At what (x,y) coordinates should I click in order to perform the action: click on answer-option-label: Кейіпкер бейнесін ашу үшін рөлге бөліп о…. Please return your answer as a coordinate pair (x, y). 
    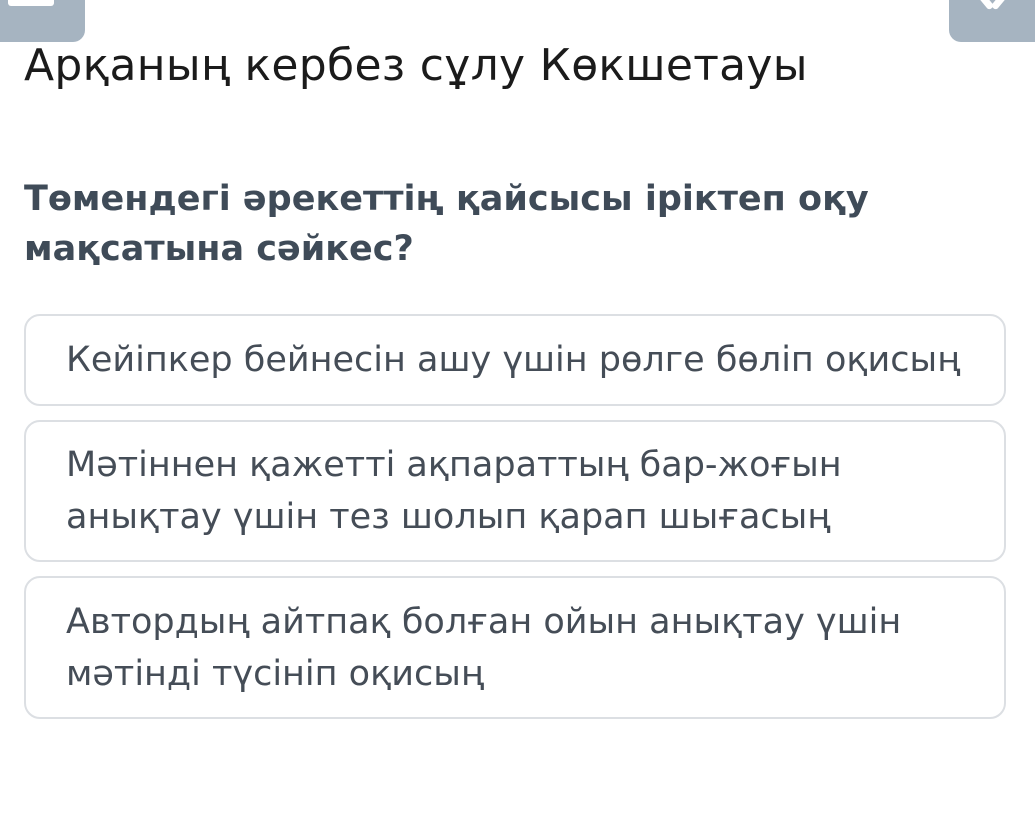
    Looking at the image, I should click on (513, 360).